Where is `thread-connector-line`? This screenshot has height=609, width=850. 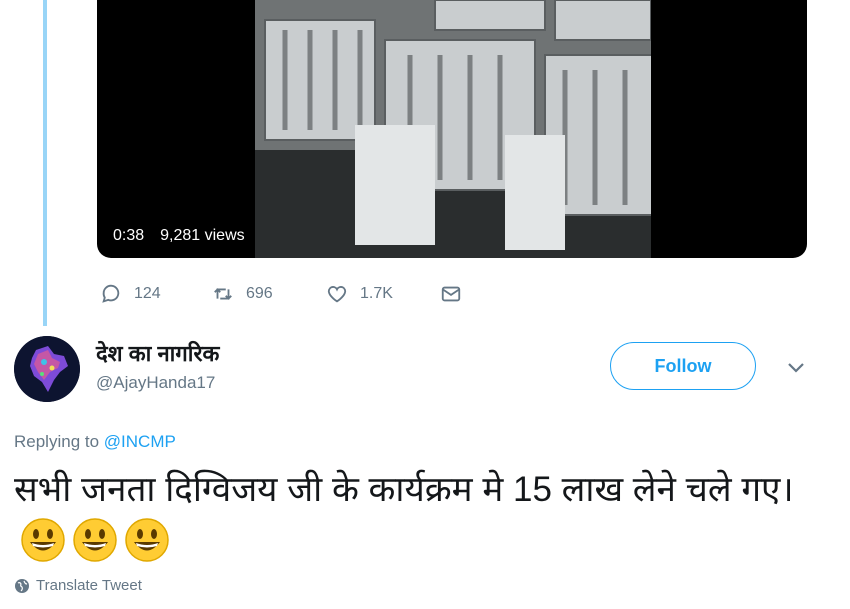
thread-connector-line is located at coordinates (45, 163).